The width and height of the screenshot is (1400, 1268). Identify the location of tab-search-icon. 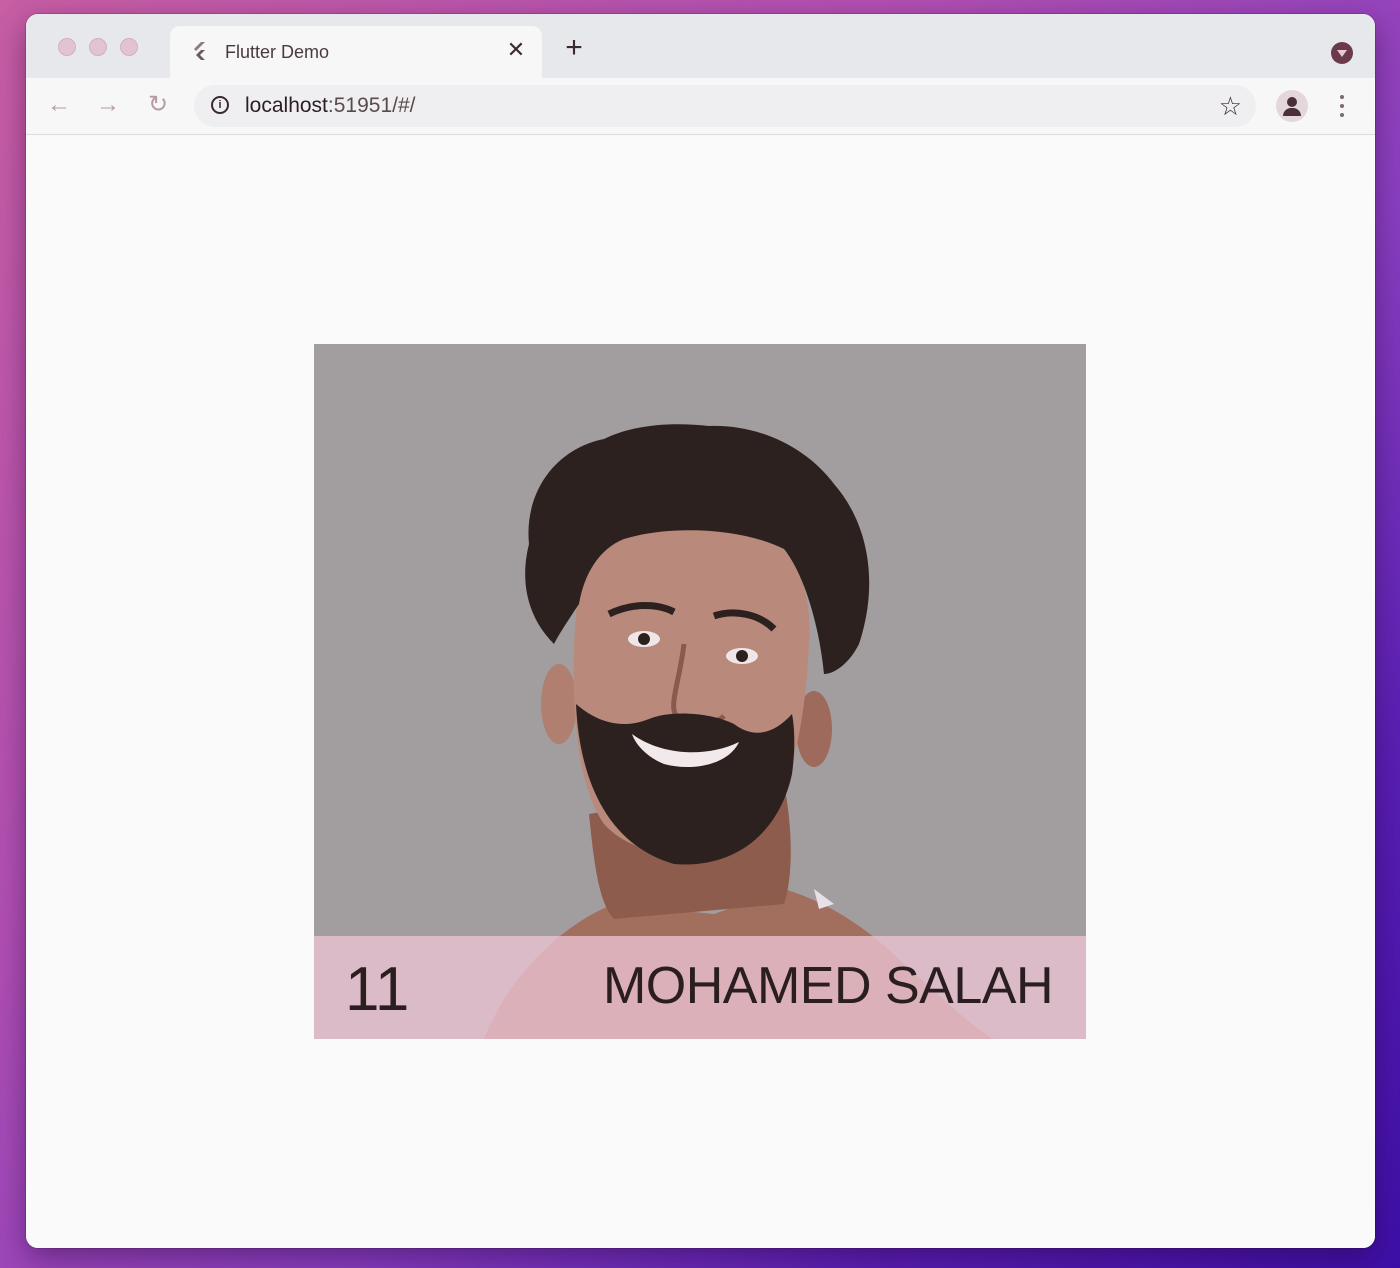
(1342, 53).